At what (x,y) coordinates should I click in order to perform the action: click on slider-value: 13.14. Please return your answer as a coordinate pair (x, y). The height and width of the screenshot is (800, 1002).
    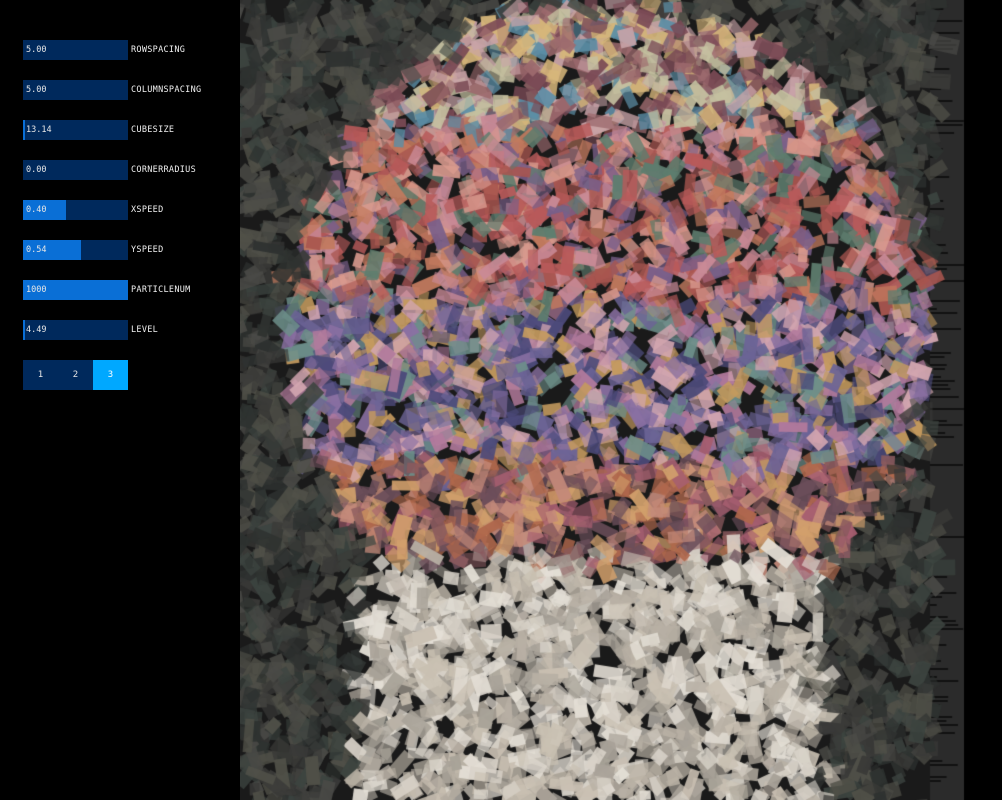
    Looking at the image, I should click on (39, 130).